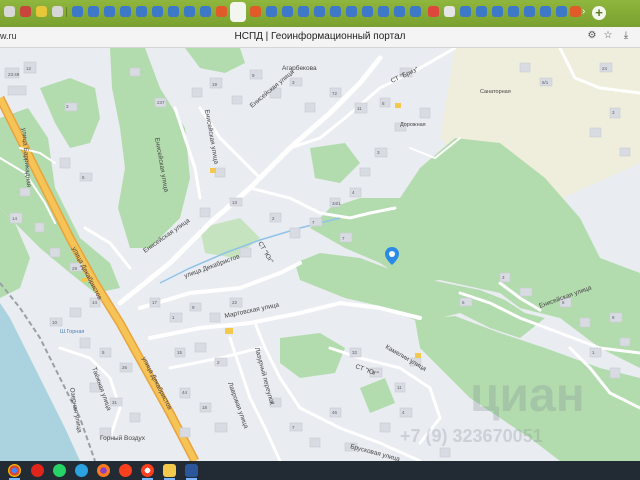 This screenshot has width=640, height=480. Describe the element at coordinates (238, 12) in the screenshot. I see `tab-active-nspd` at that location.